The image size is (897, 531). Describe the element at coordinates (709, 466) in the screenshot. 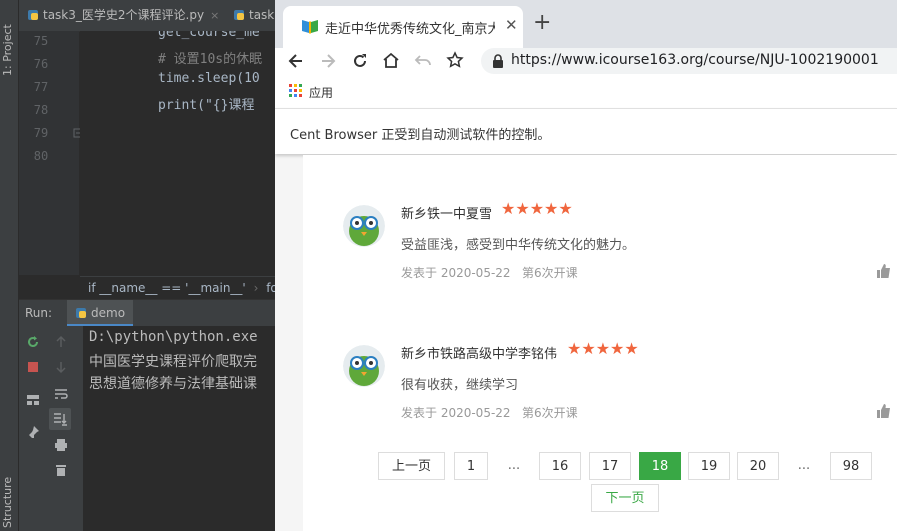

I see `page-button-19: 19` at that location.